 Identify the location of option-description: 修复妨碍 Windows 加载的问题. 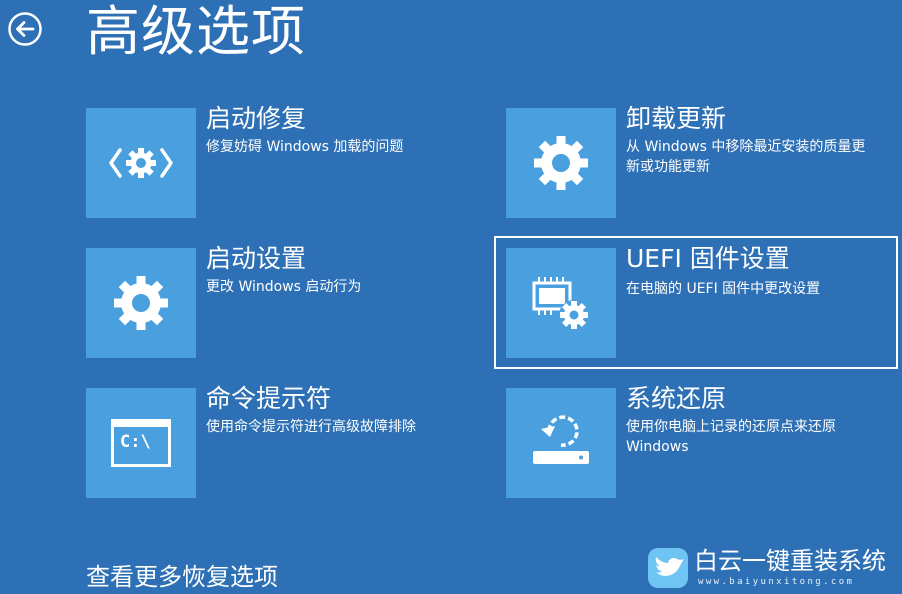
(305, 147).